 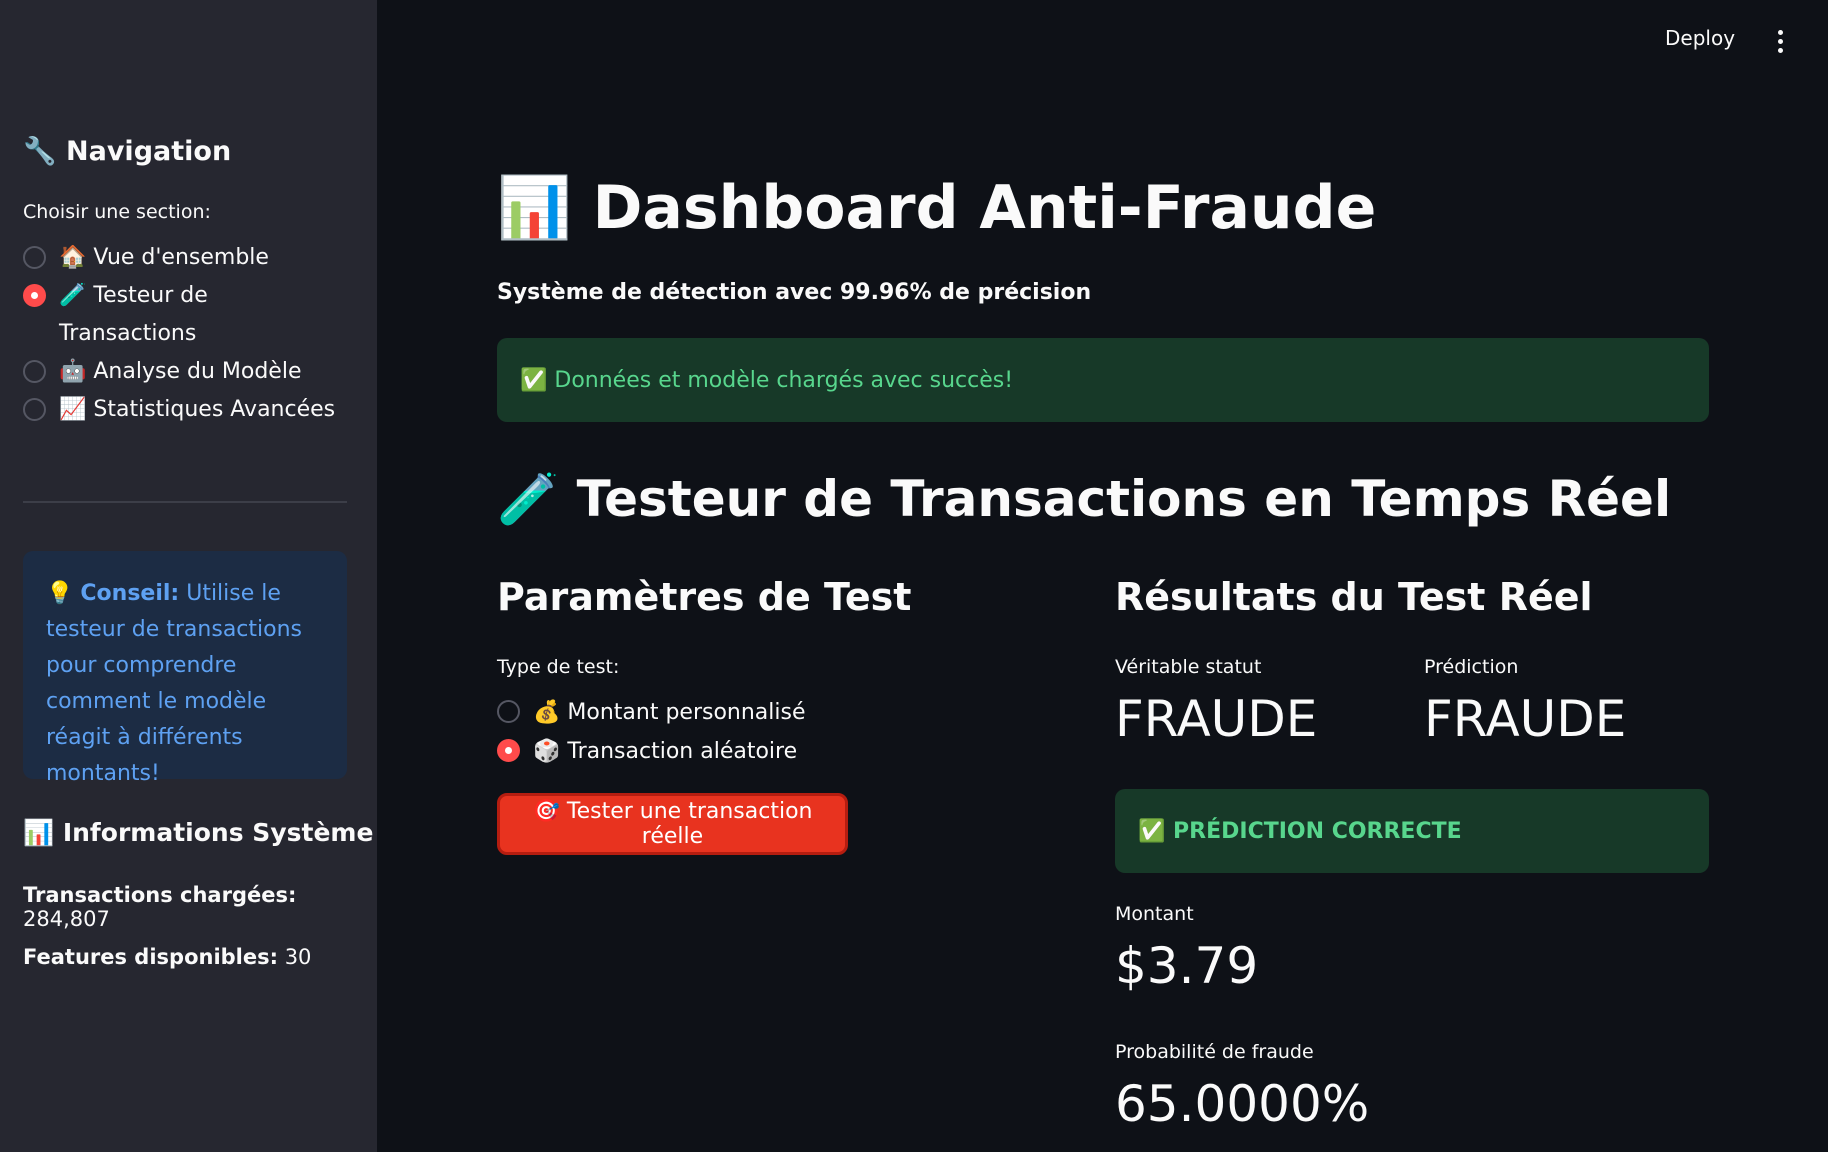 What do you see at coordinates (160, 895) in the screenshot?
I see `transactions-loaded-key: Transactions chargées:` at bounding box center [160, 895].